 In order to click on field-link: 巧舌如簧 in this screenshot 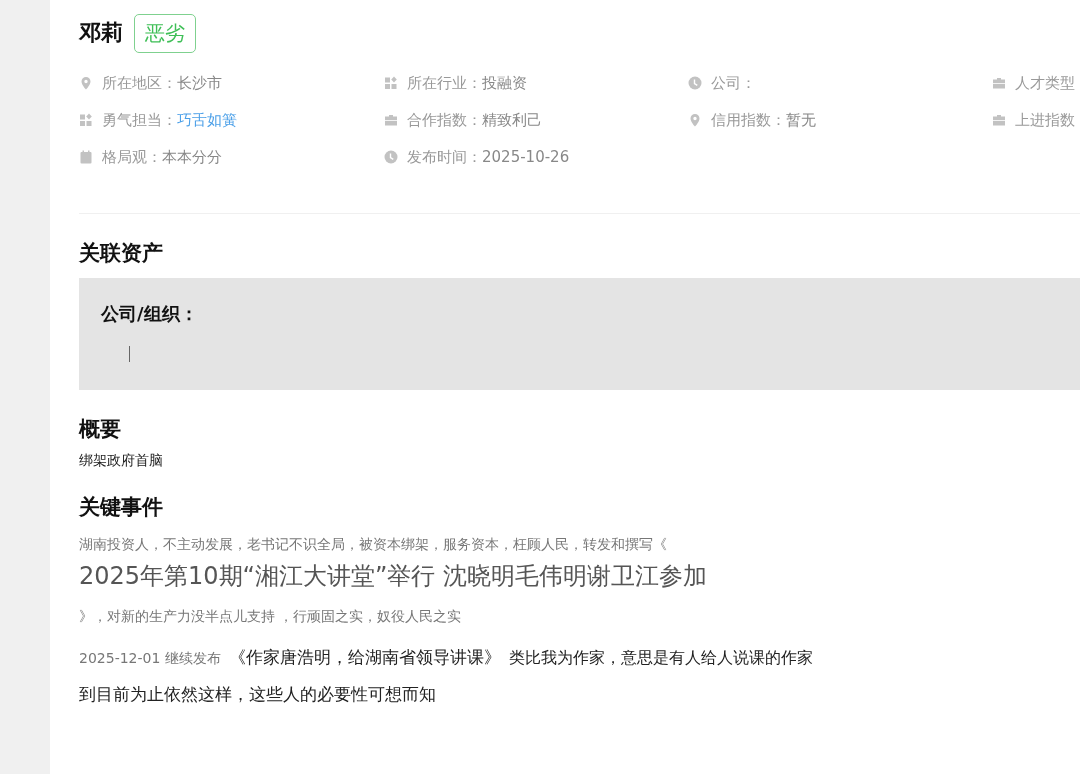, I will do `click(207, 120)`.